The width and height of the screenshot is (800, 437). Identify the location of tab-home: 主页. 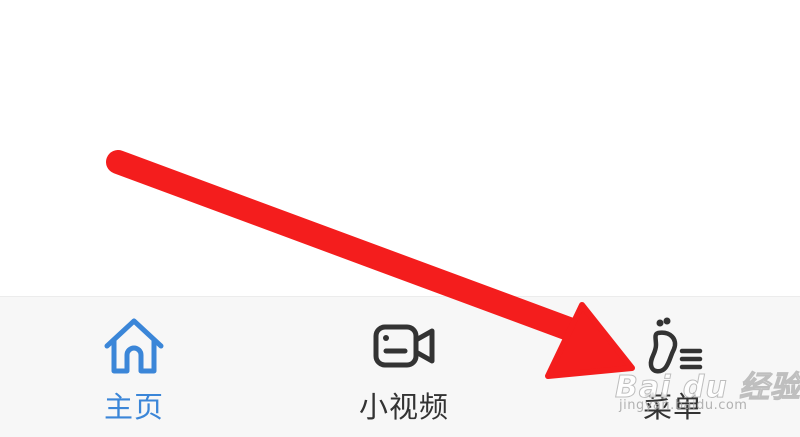
(134, 367).